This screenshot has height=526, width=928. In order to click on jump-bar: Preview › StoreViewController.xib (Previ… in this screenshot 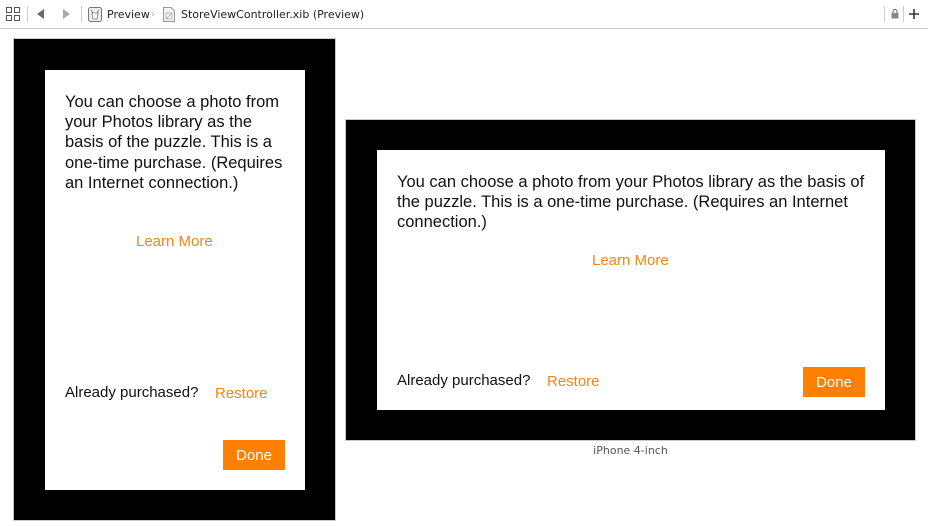, I will do `click(464, 14)`.